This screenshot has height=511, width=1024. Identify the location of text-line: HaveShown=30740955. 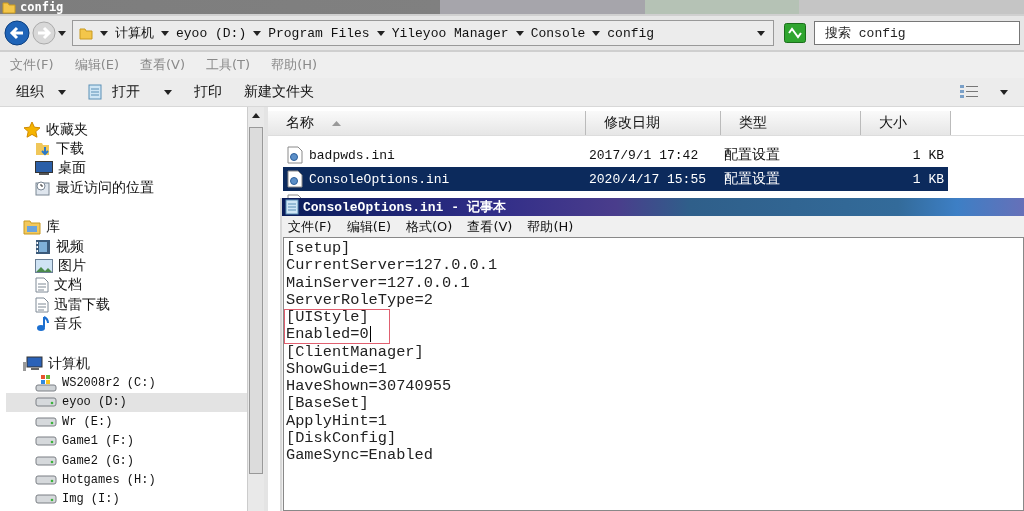
(369, 387).